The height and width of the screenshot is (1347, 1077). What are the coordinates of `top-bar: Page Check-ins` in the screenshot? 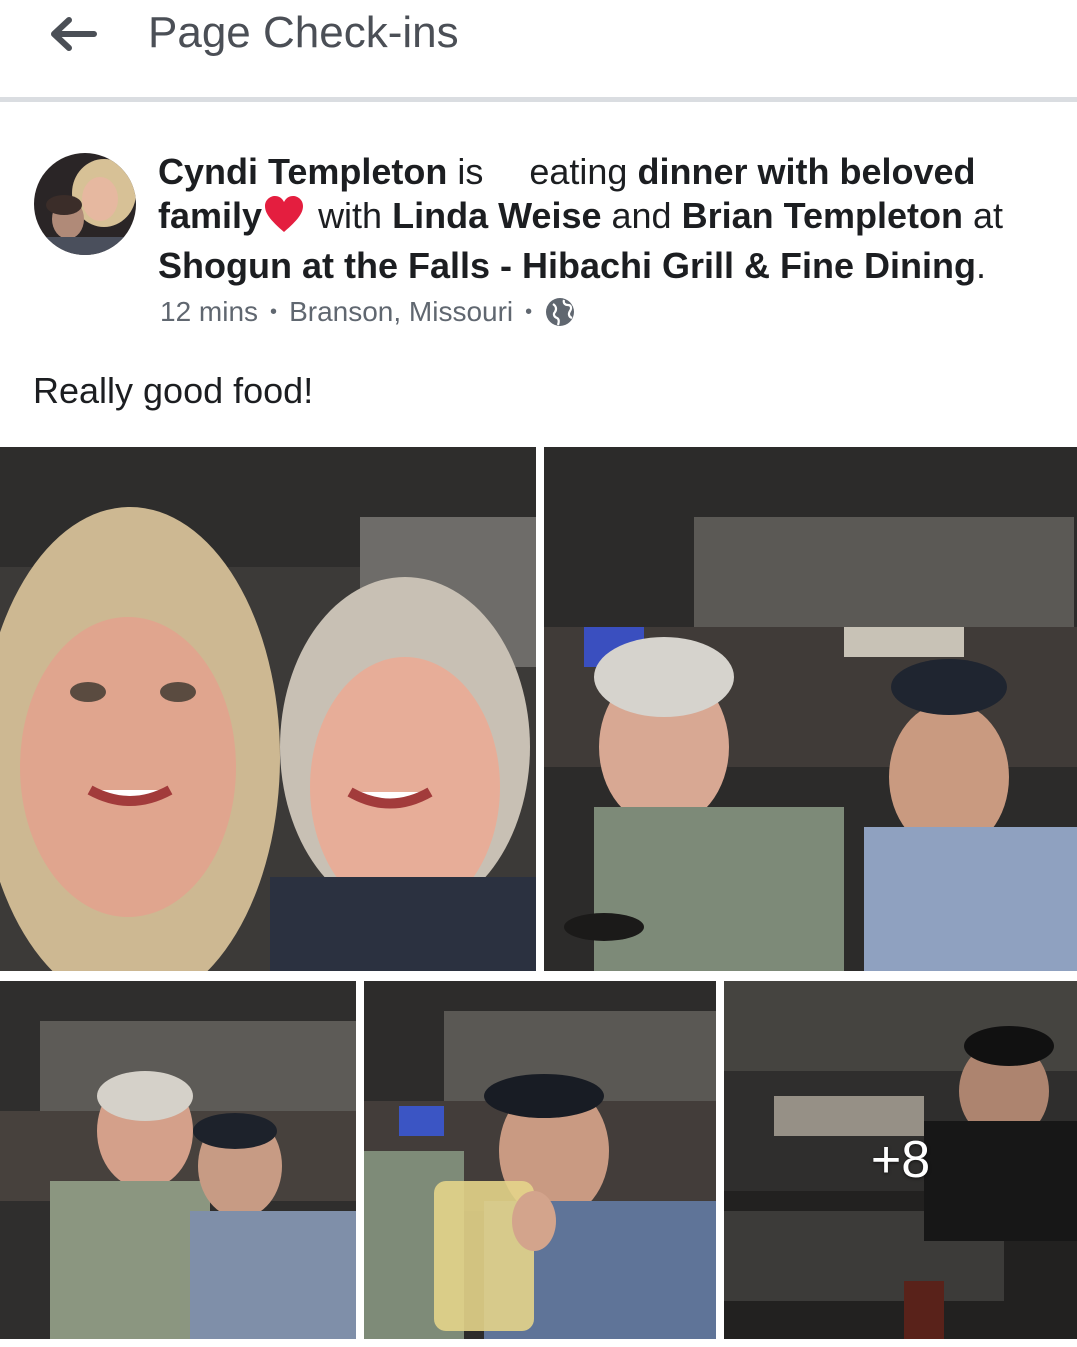 It's located at (538, 49).